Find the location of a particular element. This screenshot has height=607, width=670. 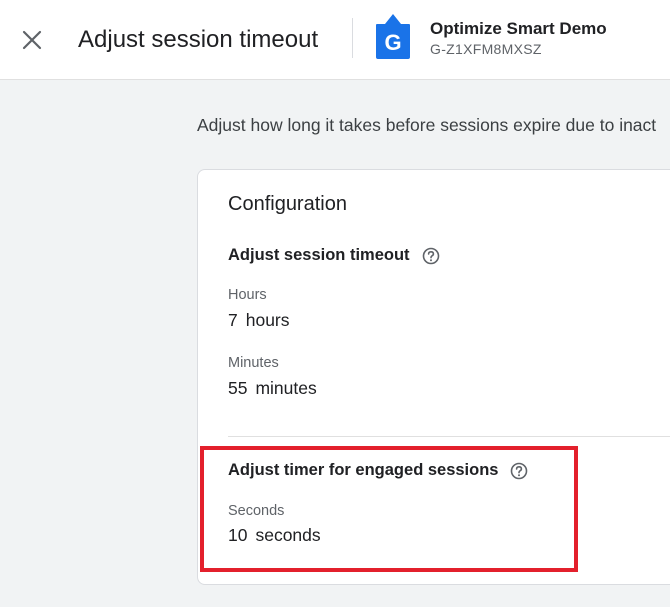

help-circle-icon is located at coordinates (431, 256).